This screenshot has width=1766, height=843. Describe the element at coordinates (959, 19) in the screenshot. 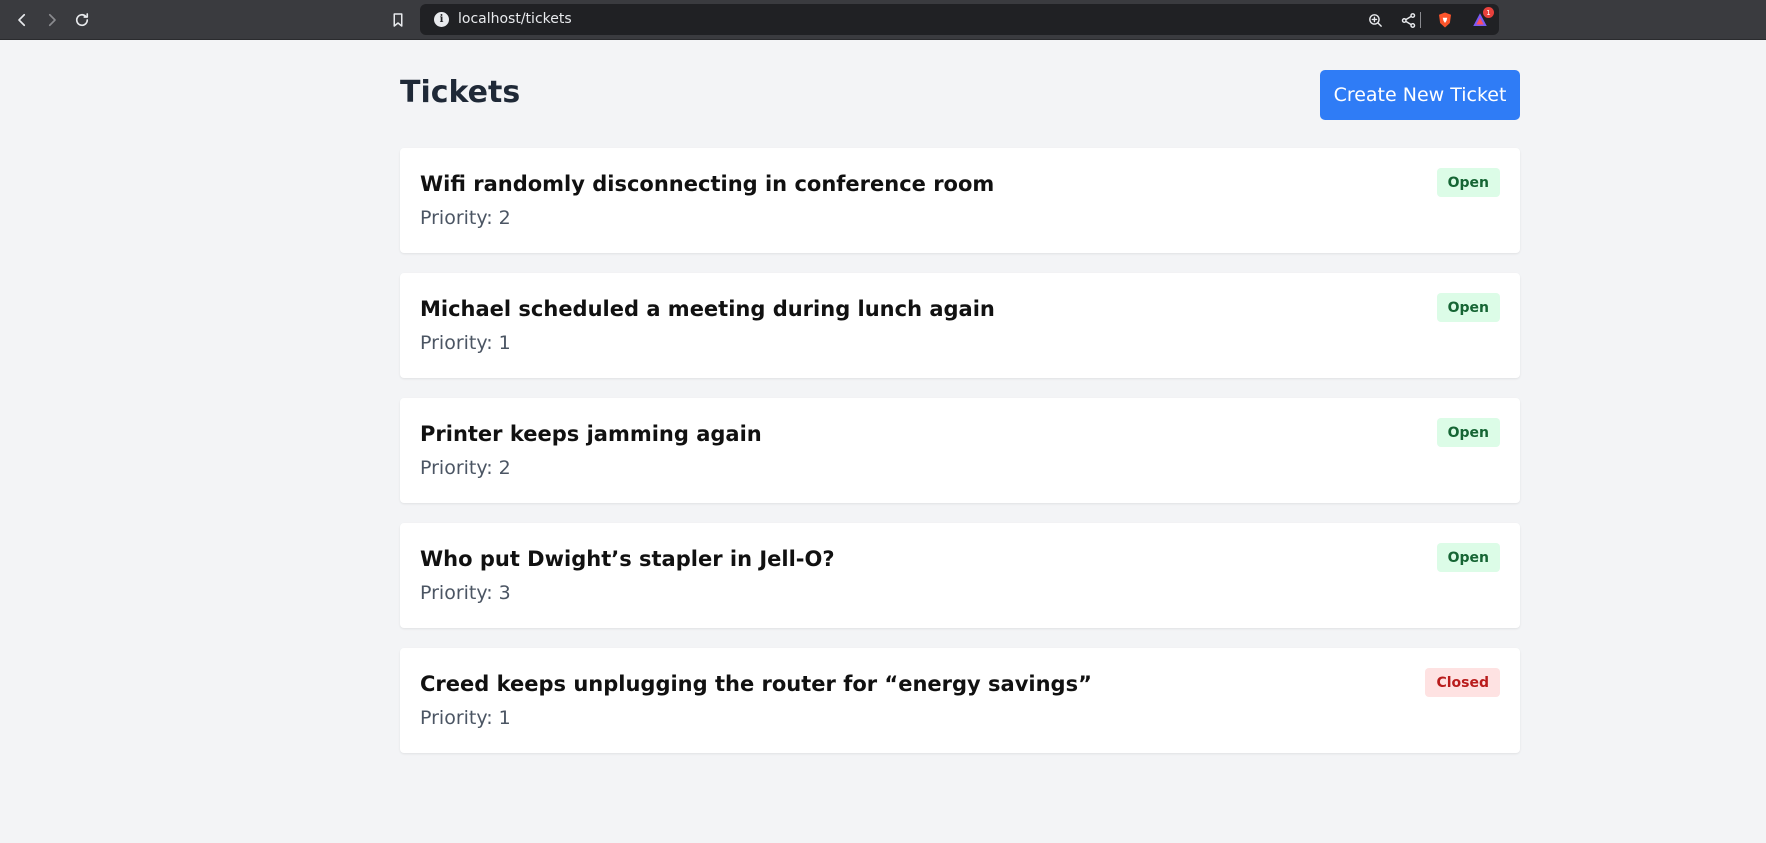

I see `address-bar: i localhost/tickets 1` at that location.